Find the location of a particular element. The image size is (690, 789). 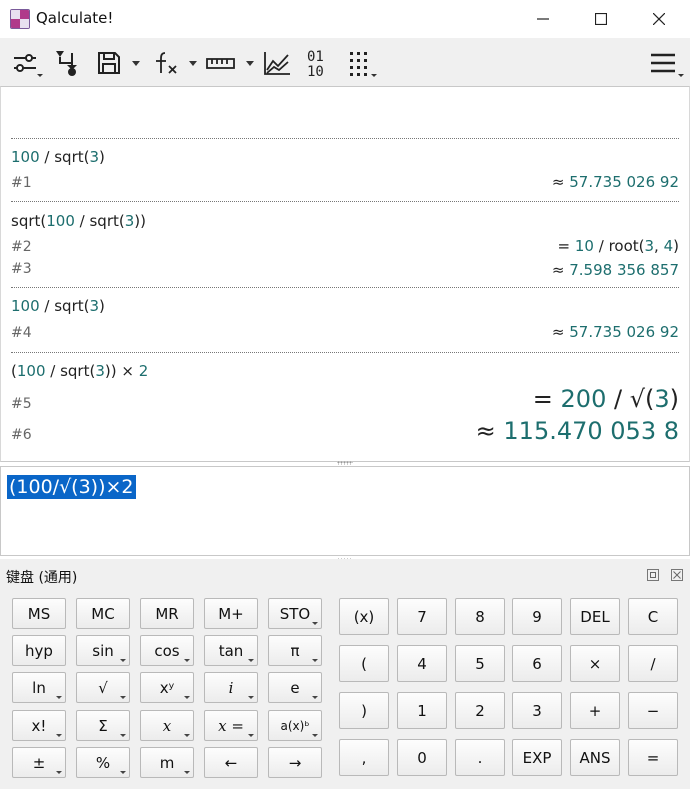

mode-menu-button is located at coordinates (28, 63).